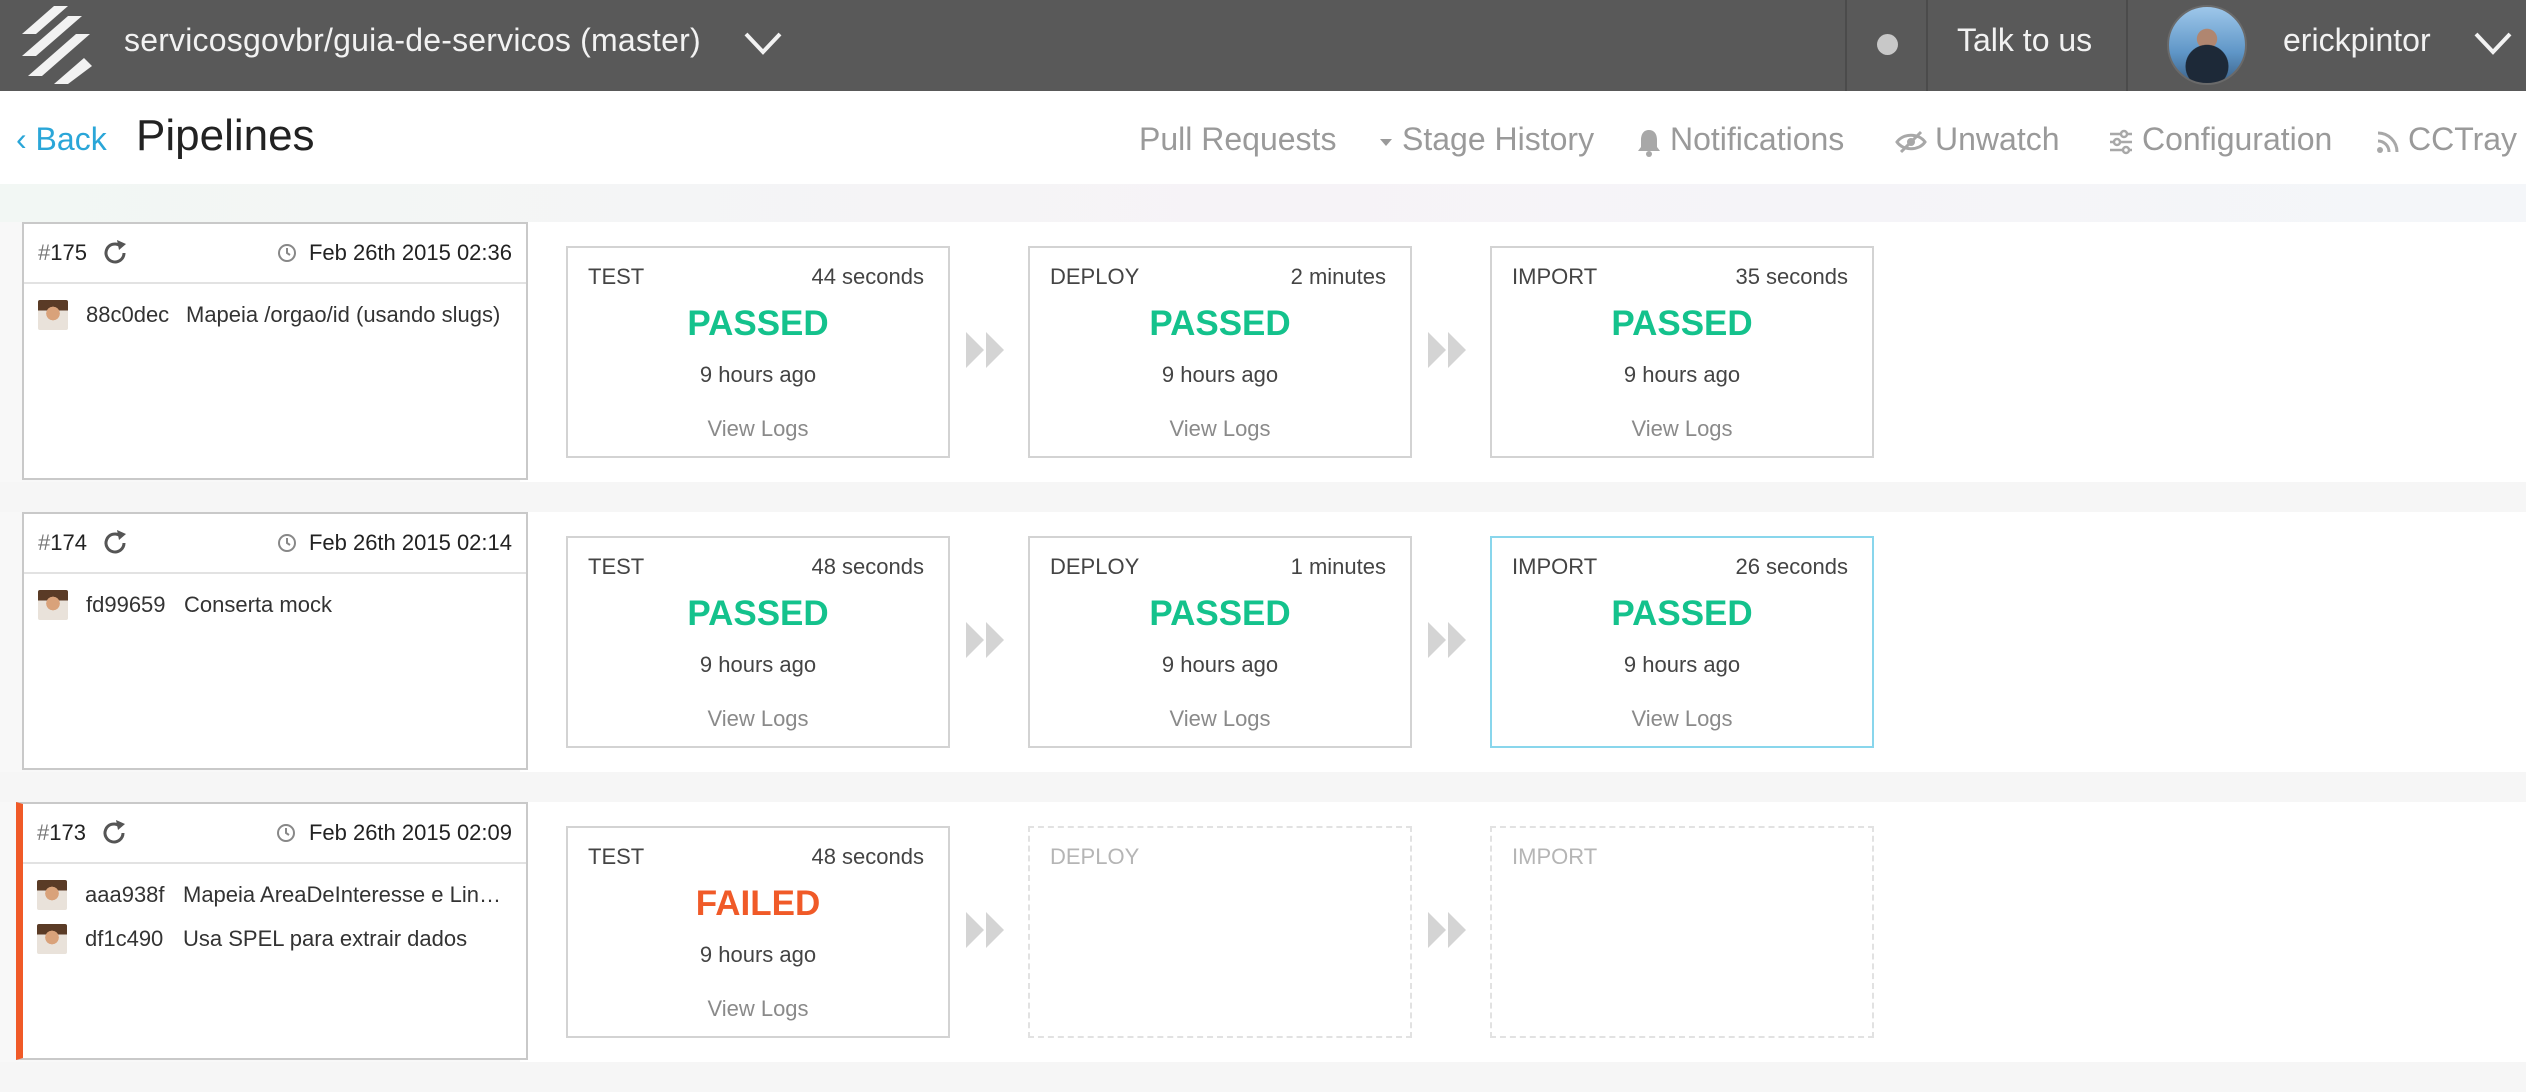 This screenshot has width=2526, height=1092. I want to click on commit-sha: df1c490, so click(124, 939).